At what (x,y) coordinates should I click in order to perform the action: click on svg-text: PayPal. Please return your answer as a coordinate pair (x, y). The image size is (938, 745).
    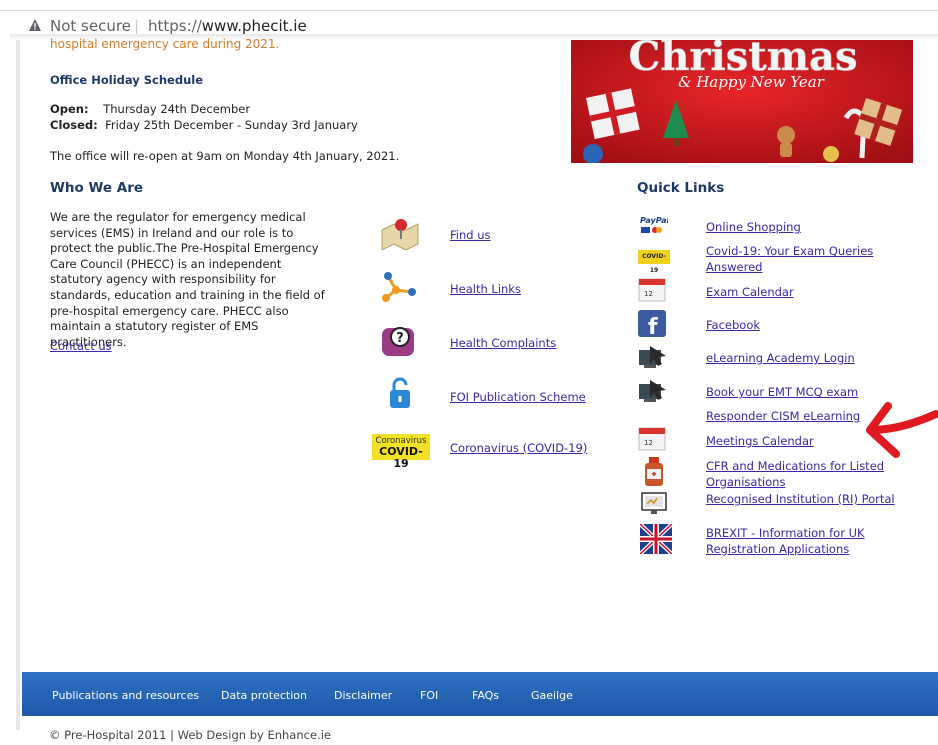
    Looking at the image, I should click on (654, 220).